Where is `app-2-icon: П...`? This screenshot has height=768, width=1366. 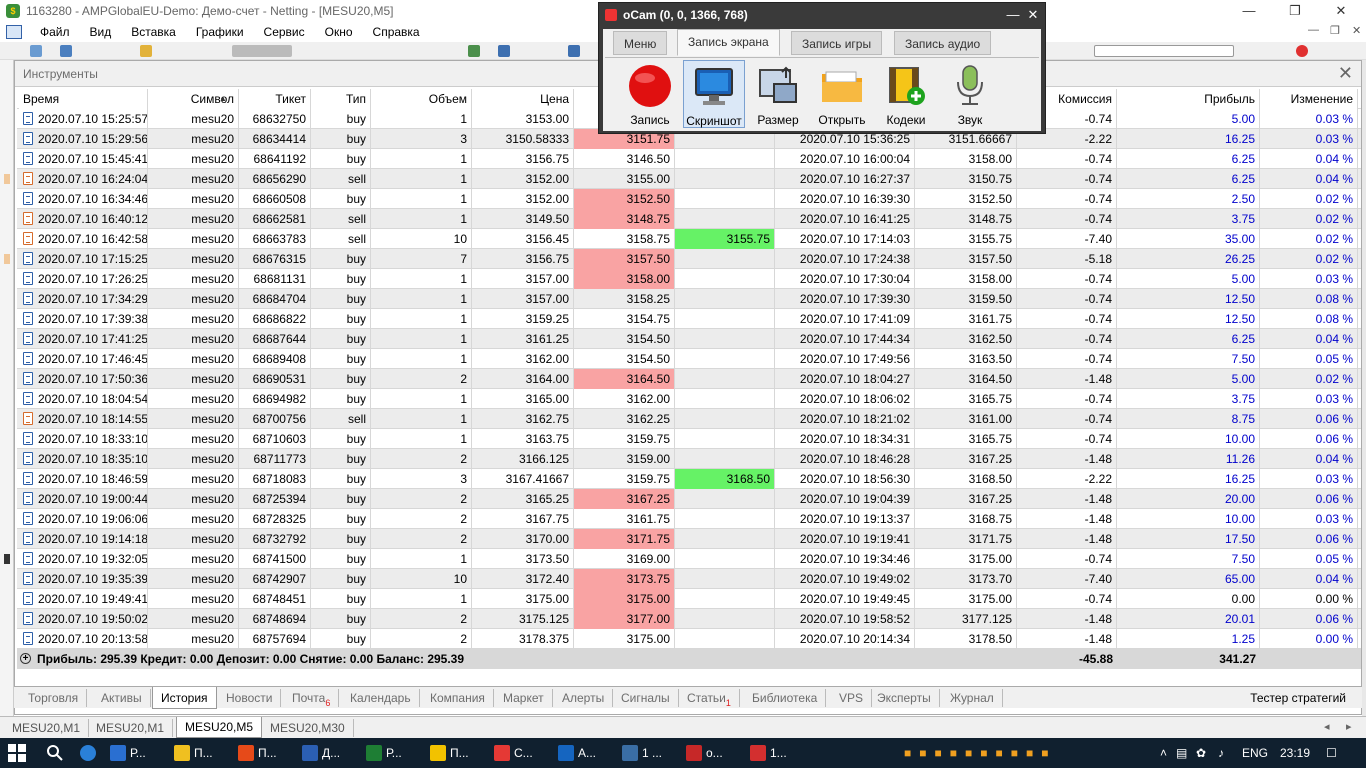 app-2-icon: П... is located at coordinates (193, 753).